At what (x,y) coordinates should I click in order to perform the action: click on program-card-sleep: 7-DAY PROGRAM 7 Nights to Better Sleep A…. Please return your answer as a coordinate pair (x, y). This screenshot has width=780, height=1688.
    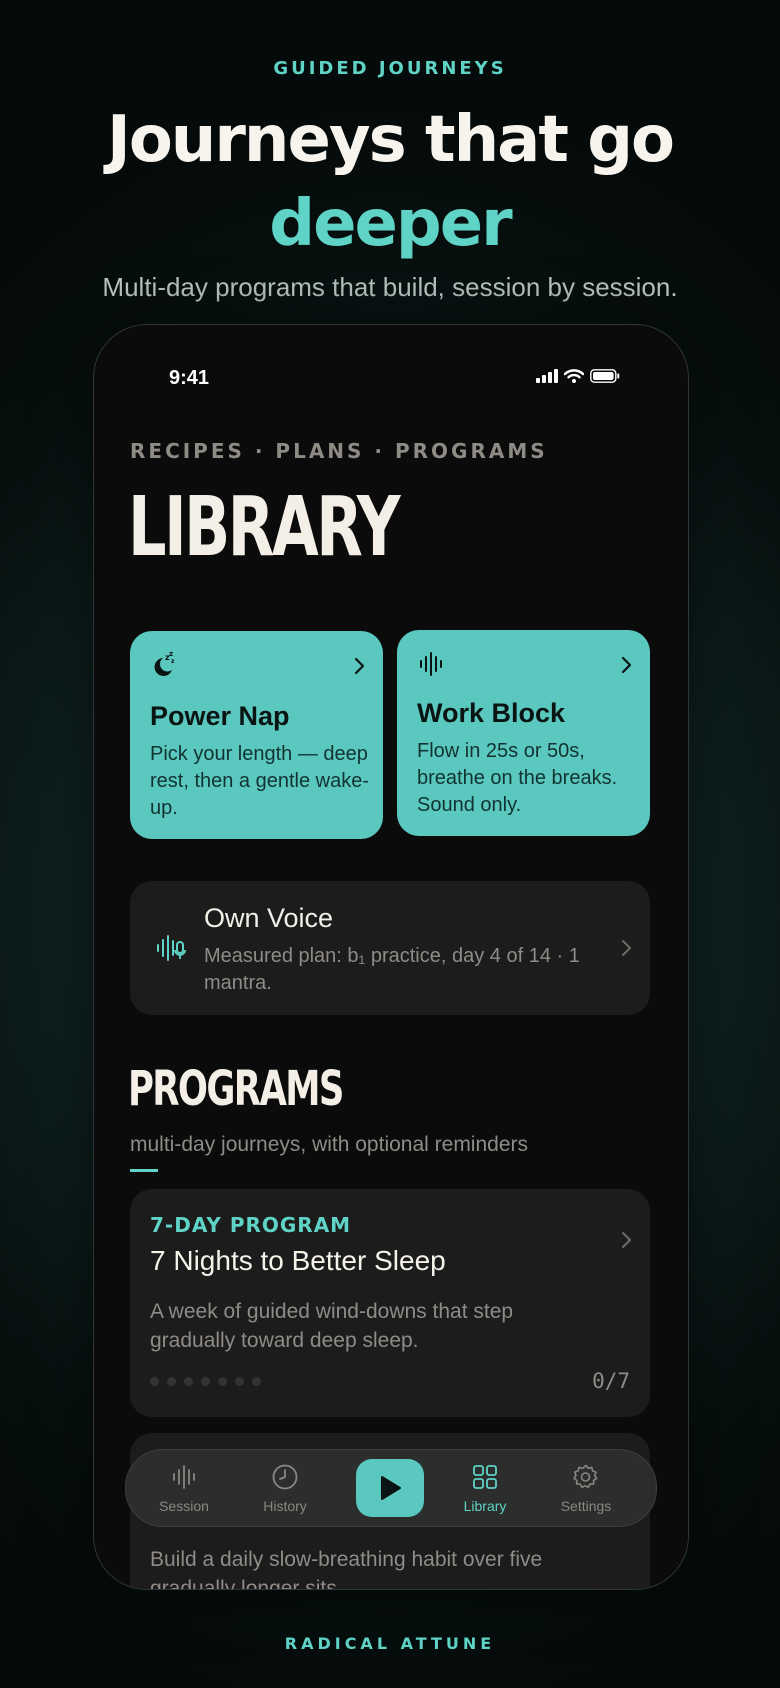
    Looking at the image, I should click on (390, 1303).